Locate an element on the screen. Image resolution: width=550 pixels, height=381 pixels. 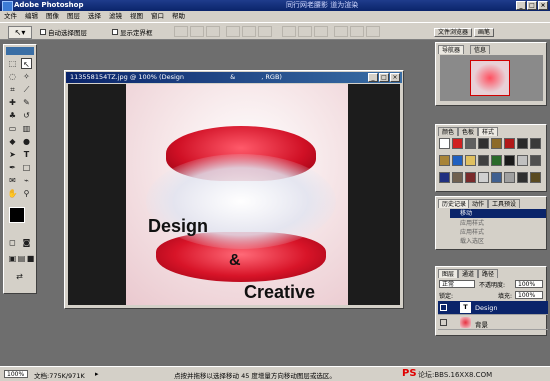
history-item: 移动 is located at coordinates (498, 213).